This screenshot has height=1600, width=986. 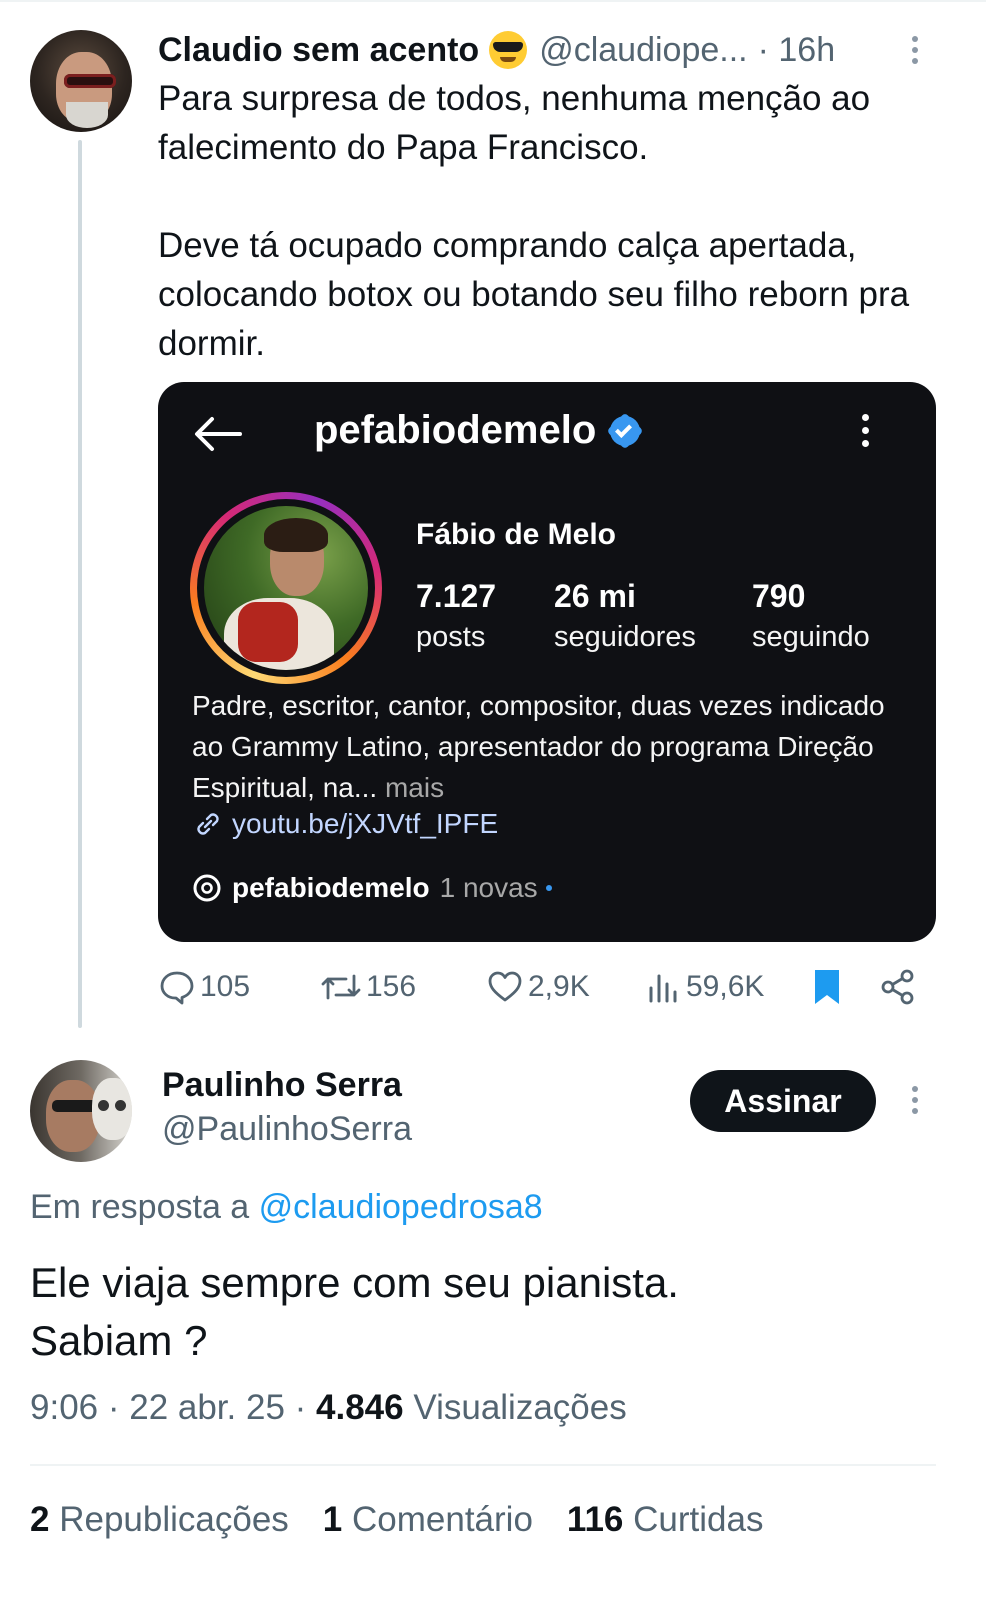 I want to click on back-arrow-icon, so click(x=218, y=434).